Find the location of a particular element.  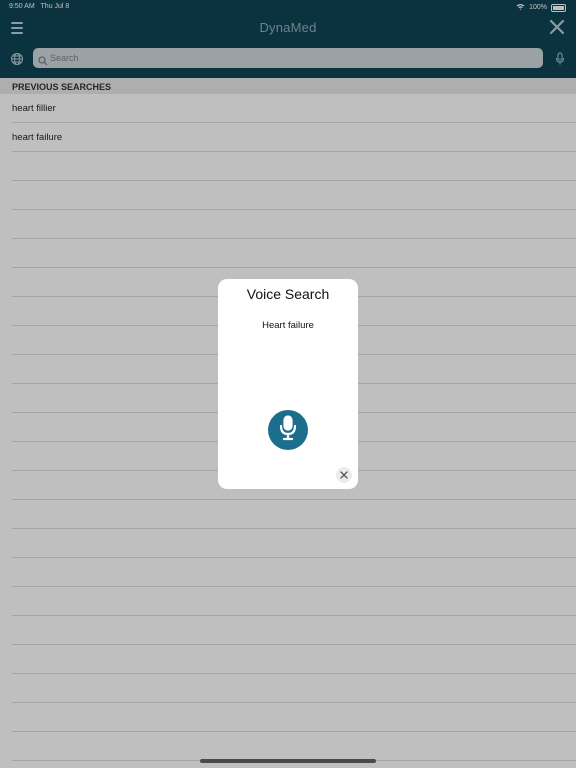

voice-search-dialog: Voice Search Heart failure is located at coordinates (288, 384).